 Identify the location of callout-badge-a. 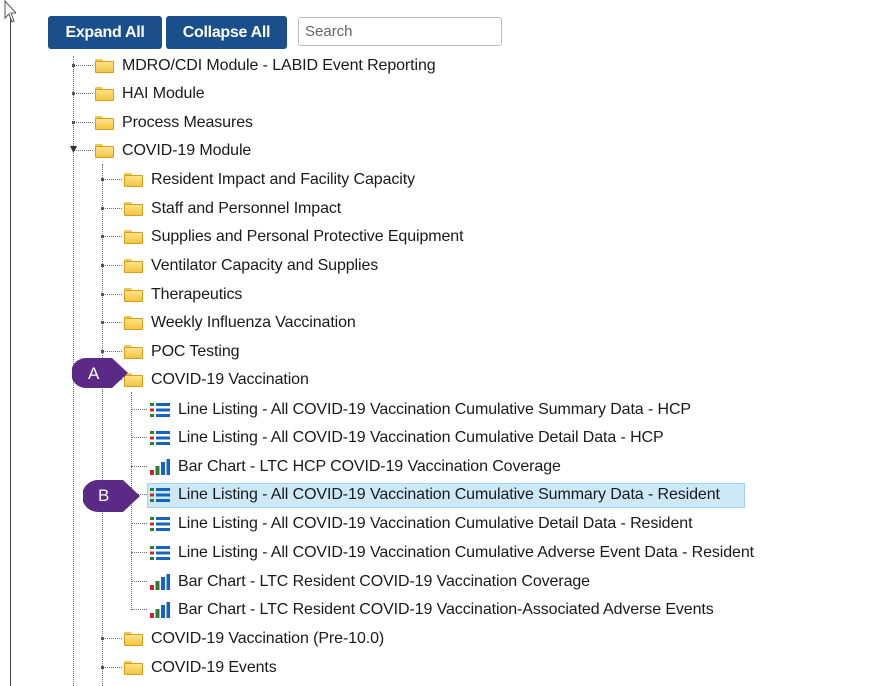
(100, 373).